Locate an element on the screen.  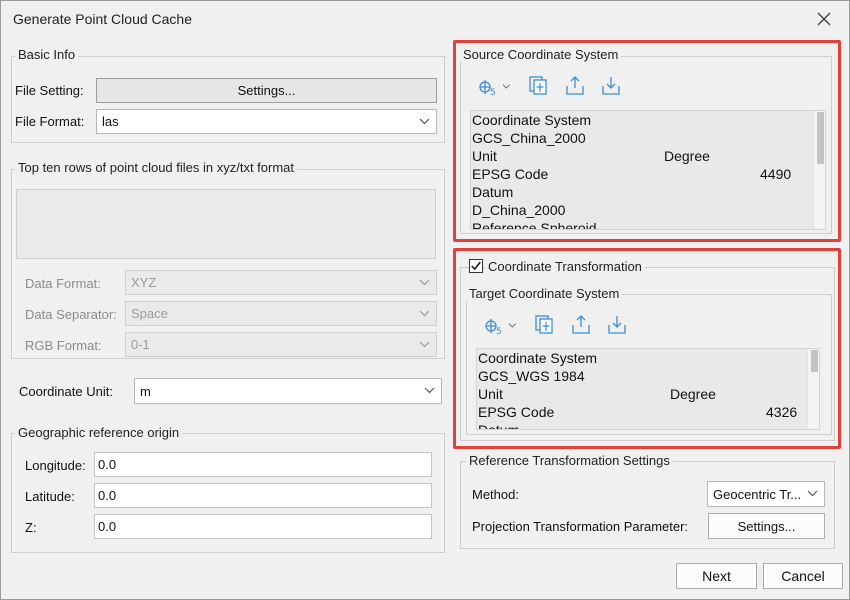
source-cs-row: GCS_China_2000 is located at coordinates (529, 138).